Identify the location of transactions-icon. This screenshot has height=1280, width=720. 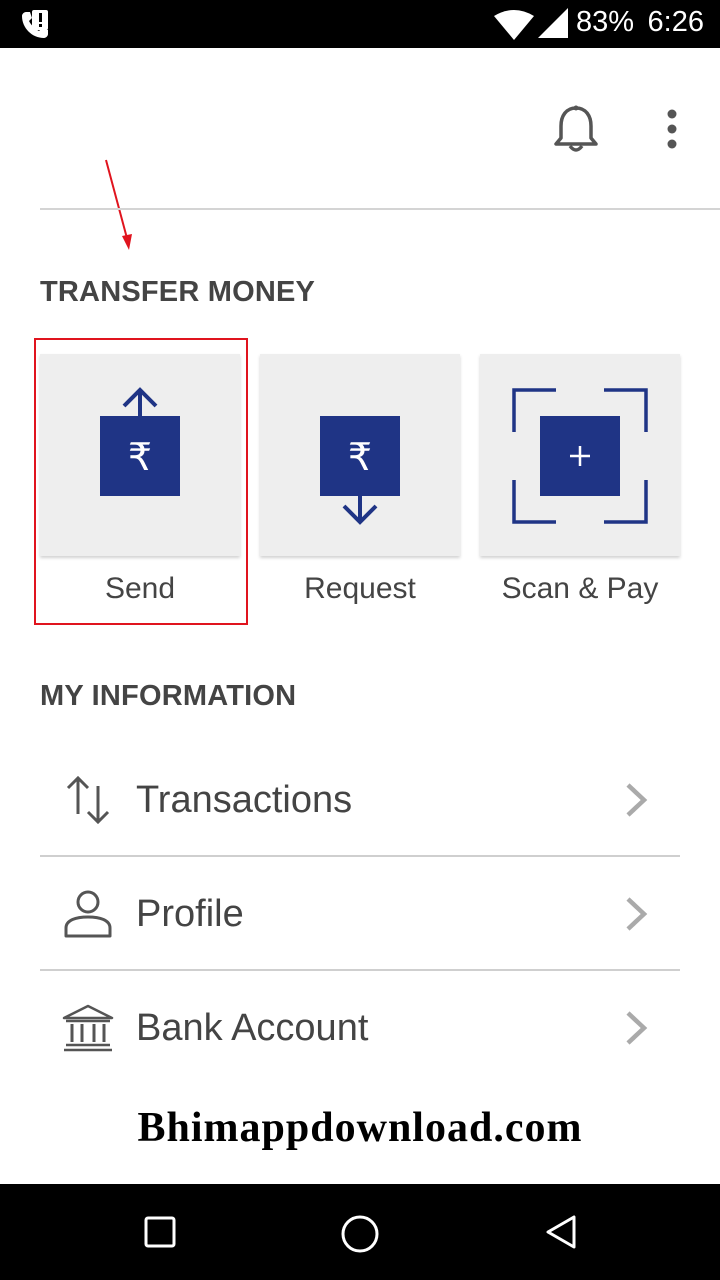
(88, 800).